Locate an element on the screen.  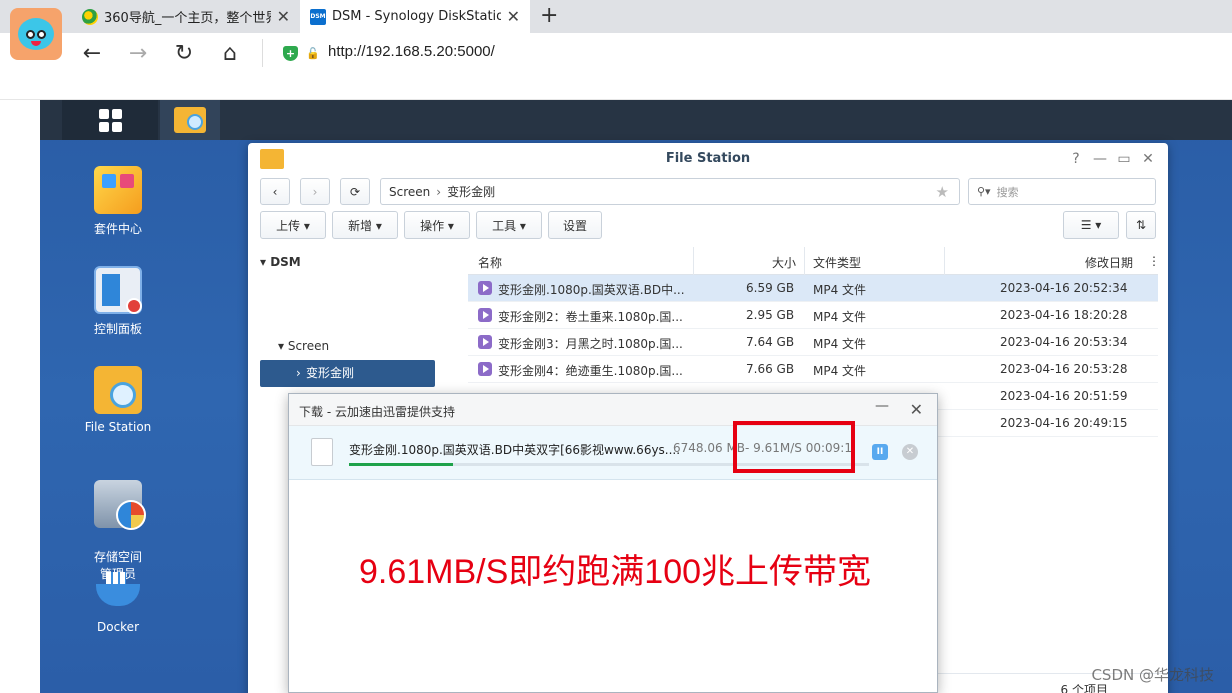
file-modified: 2023-04-16 20:52:34 is located at coordinates (1064, 288).